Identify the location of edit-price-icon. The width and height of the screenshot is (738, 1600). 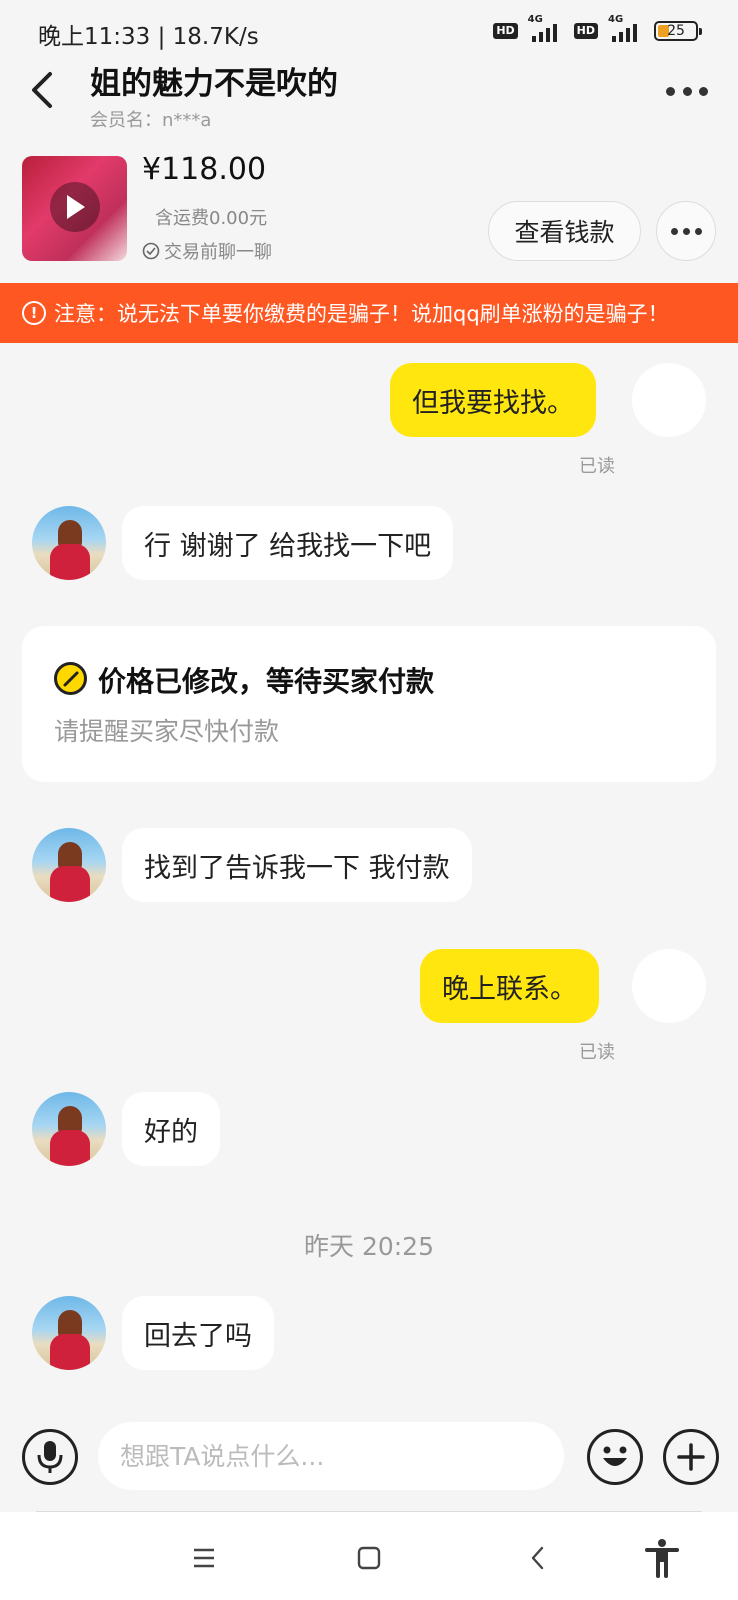
(70, 678).